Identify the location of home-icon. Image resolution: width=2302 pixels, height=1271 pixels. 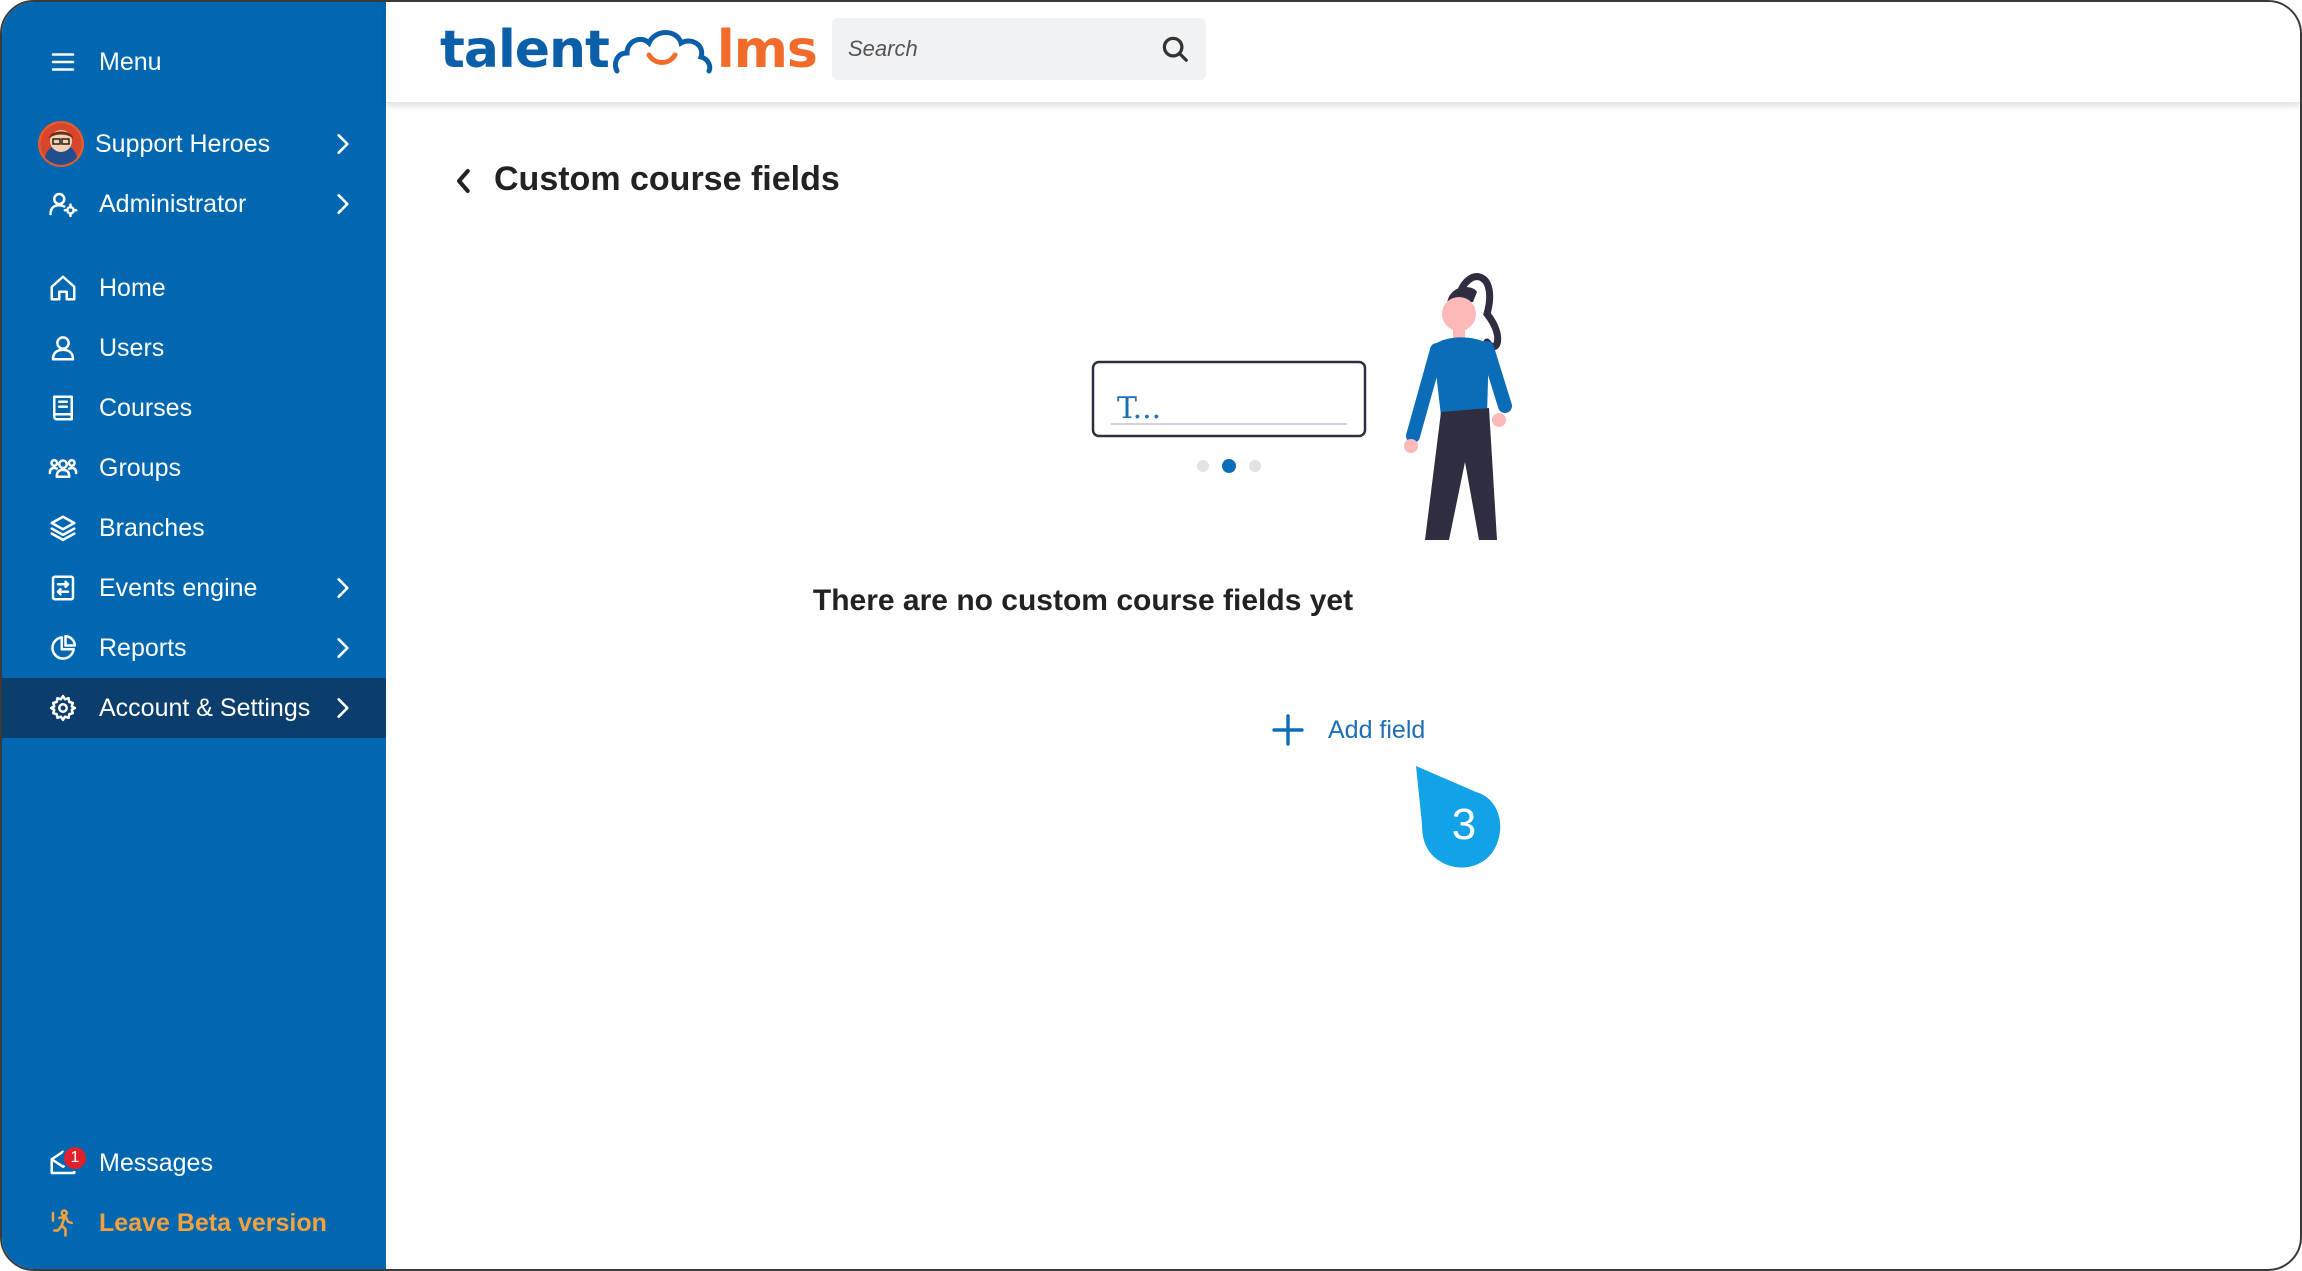
(63, 288).